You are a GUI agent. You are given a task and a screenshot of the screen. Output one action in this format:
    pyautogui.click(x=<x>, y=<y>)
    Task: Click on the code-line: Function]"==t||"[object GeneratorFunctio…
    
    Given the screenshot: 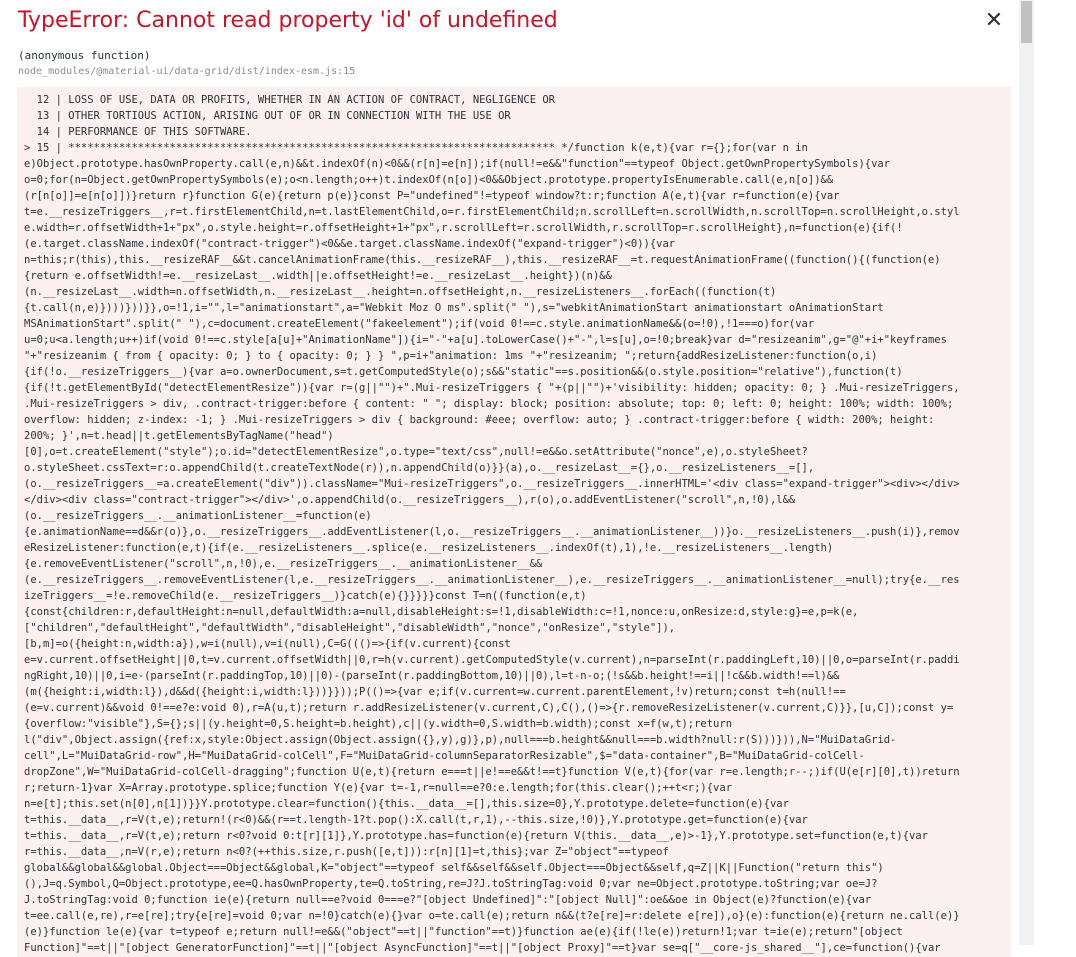 What is the action you would take?
    pyautogui.click(x=482, y=948)
    